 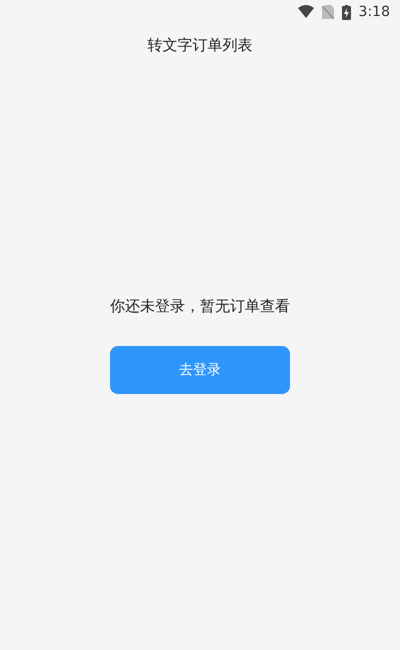 I want to click on page-title: 转文字订单列表, so click(x=200, y=45).